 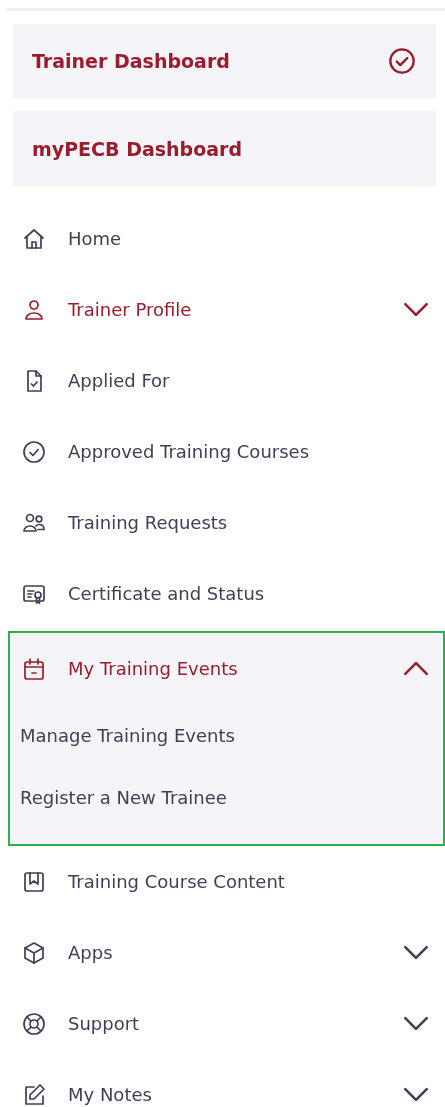 What do you see at coordinates (222, 238) in the screenshot?
I see `menu-item: Home` at bounding box center [222, 238].